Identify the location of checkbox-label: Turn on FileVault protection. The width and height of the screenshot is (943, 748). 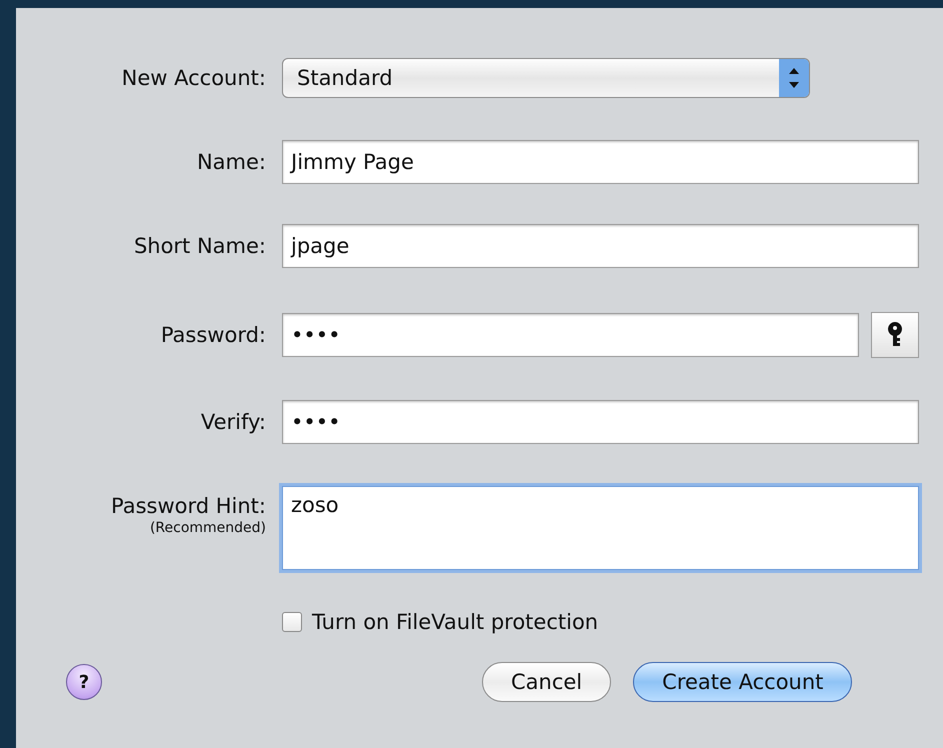
(455, 622).